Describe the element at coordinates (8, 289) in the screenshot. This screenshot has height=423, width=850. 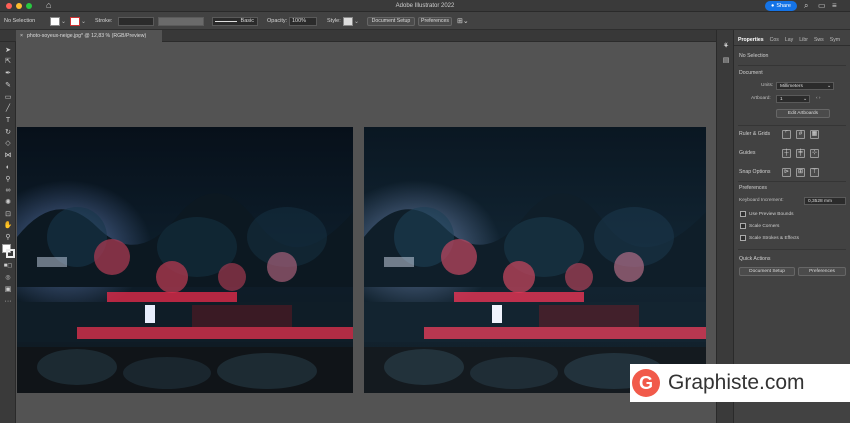
I see `screen-mode-icon: ▣` at that location.